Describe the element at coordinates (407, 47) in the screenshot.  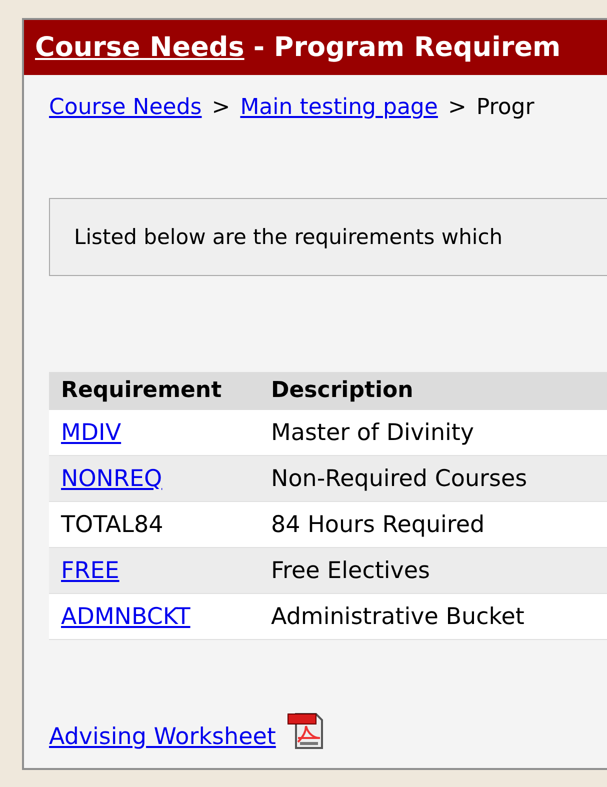
I see `page-title: - Program Requirem` at that location.